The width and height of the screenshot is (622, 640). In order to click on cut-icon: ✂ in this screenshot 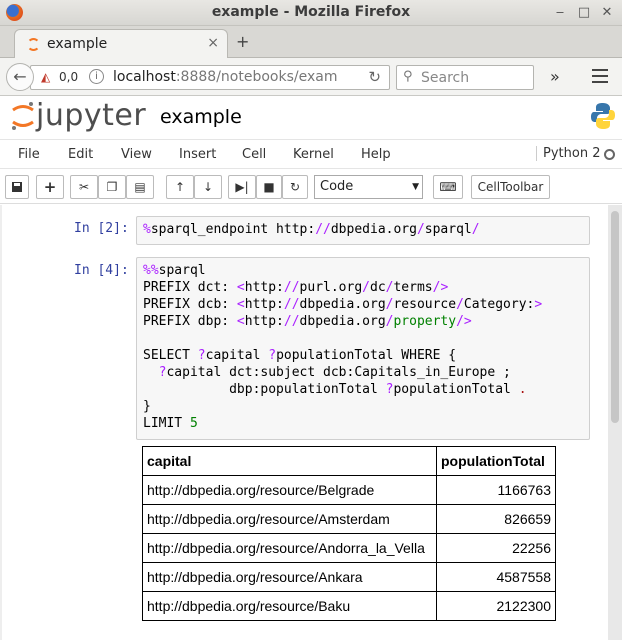, I will do `click(84, 187)`.